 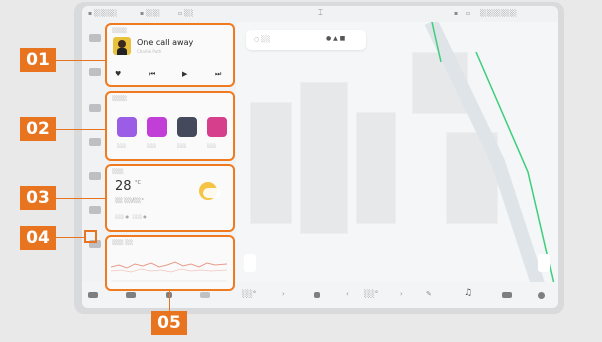 What do you see at coordinates (205, 295) in the screenshot?
I see `dock-fan-icon` at bounding box center [205, 295].